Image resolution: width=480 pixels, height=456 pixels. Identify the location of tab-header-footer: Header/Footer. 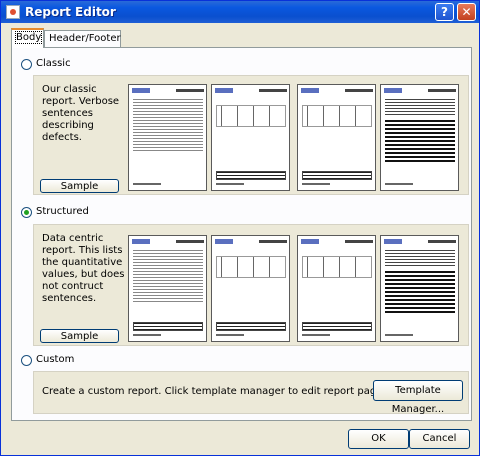
(82, 38).